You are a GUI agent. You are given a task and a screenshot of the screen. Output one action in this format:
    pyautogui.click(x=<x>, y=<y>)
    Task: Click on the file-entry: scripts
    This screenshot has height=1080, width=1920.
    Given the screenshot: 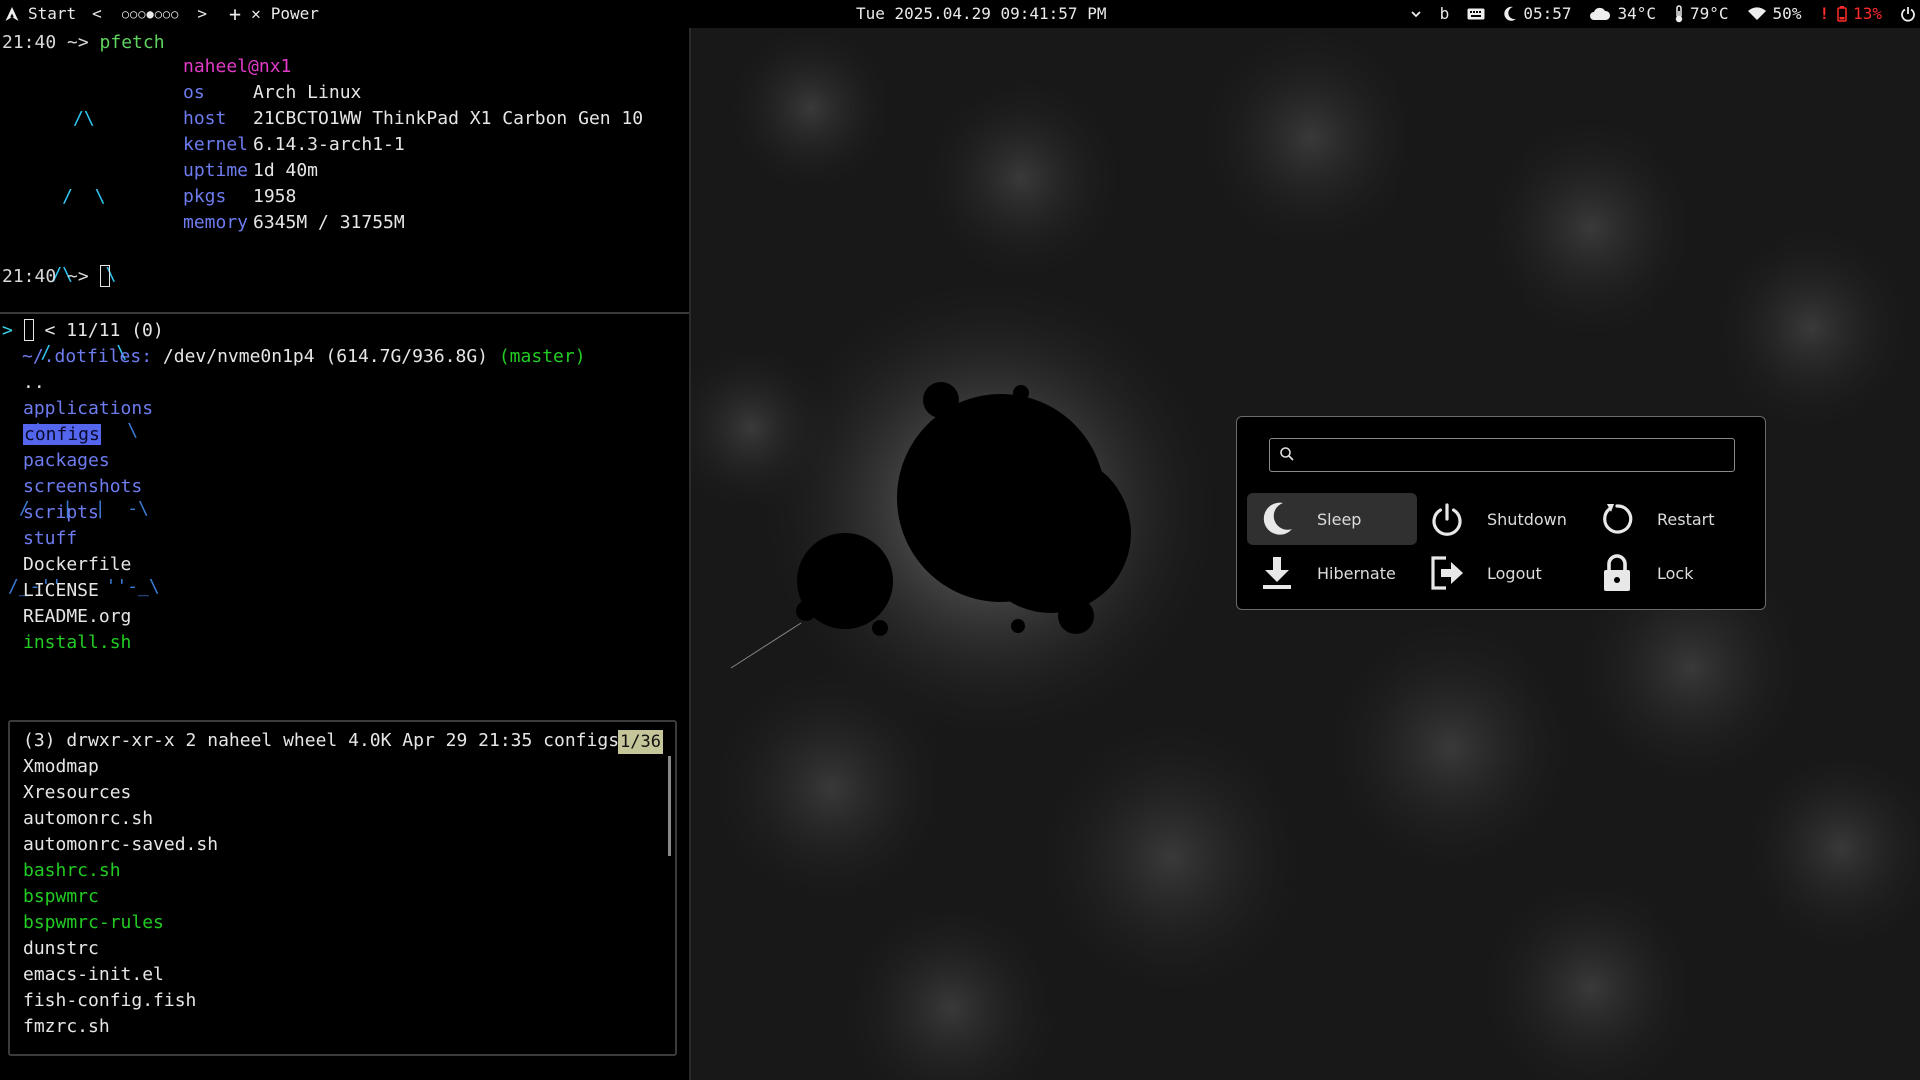 What is the action you would take?
    pyautogui.click(x=88, y=513)
    